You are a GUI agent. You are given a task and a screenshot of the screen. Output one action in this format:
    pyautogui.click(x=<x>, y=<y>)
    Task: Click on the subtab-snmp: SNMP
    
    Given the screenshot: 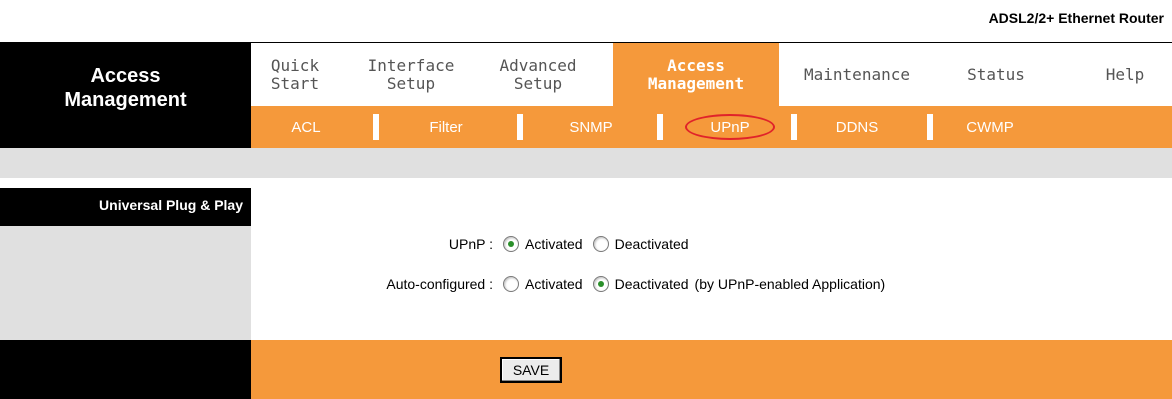 What is the action you would take?
    pyautogui.click(x=591, y=127)
    